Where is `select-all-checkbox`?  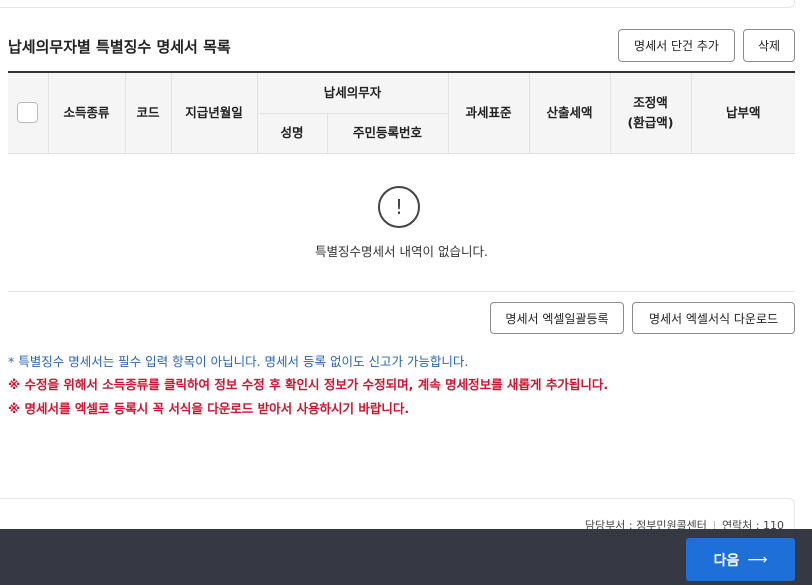 select-all-checkbox is located at coordinates (28, 113).